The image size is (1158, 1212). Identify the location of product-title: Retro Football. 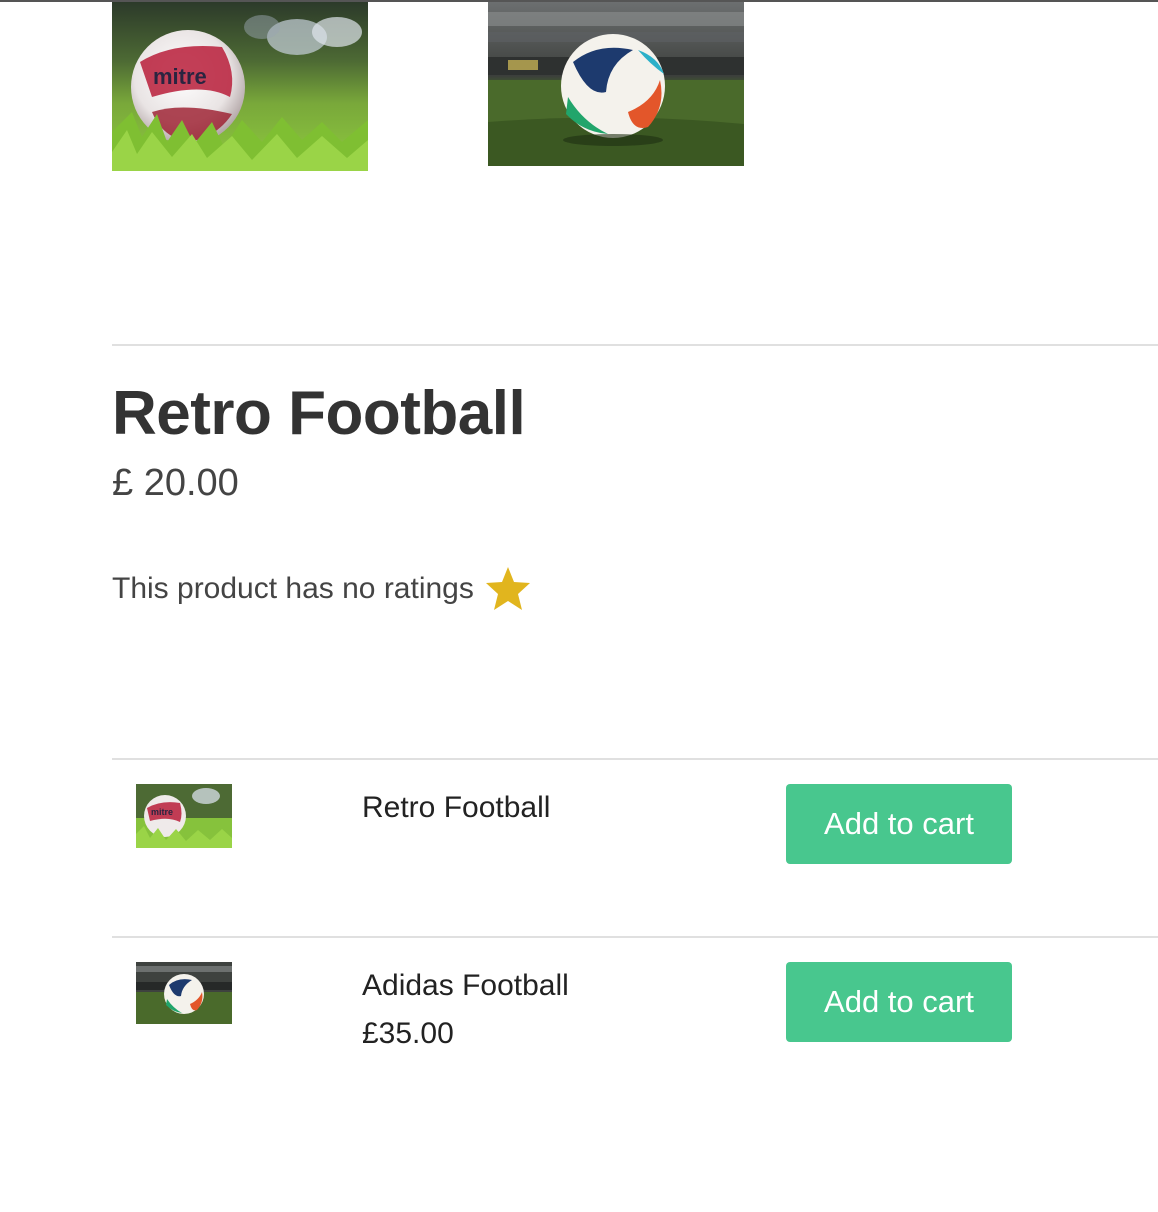
(319, 413).